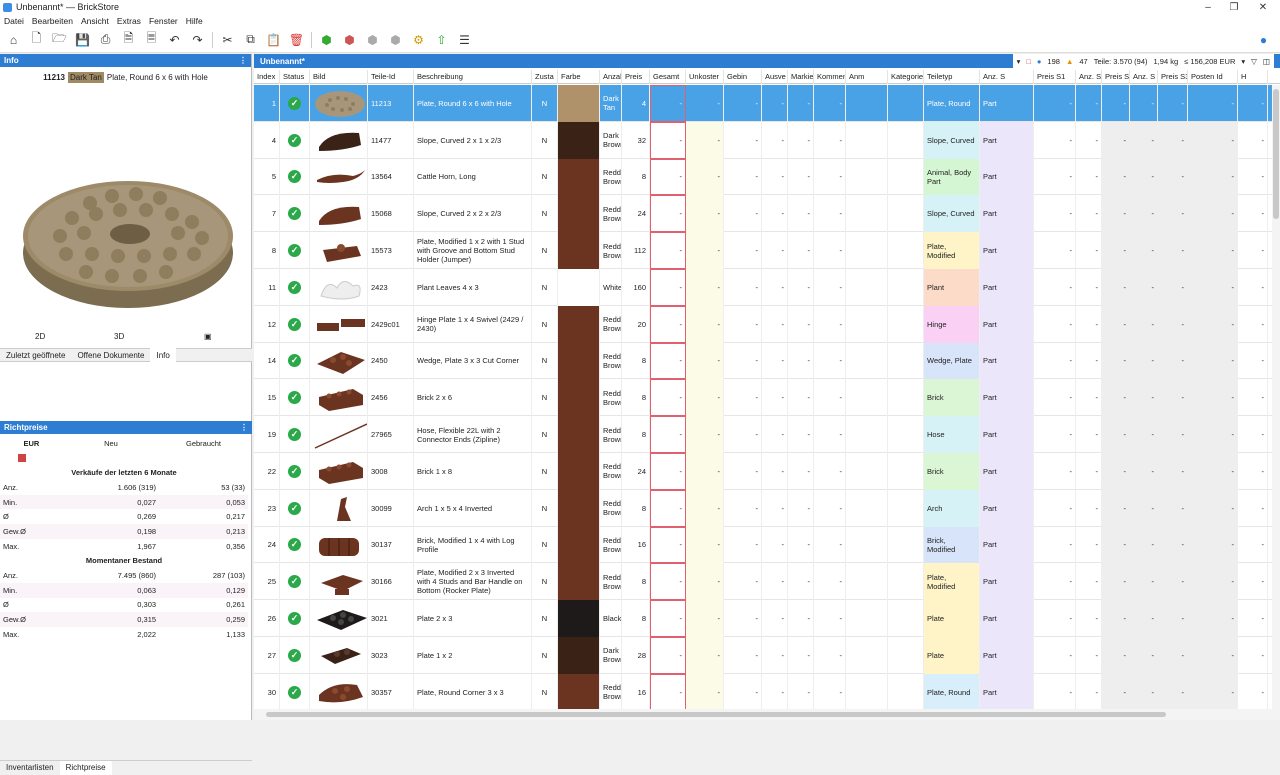 The image size is (1280, 775). I want to click on quantity: 24, so click(636, 214).